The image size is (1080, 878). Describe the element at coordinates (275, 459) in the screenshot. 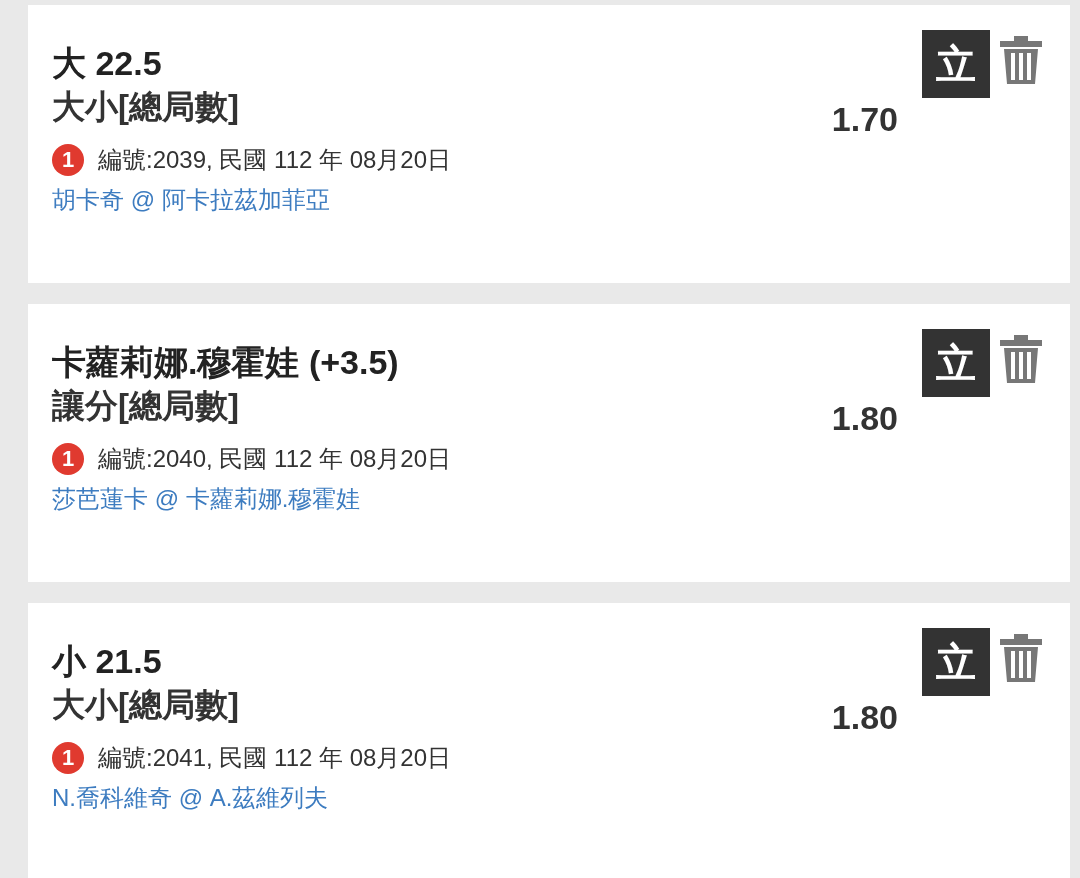

I see `bet-info: 編號:2040, 民國 112 年 08月20日` at that location.